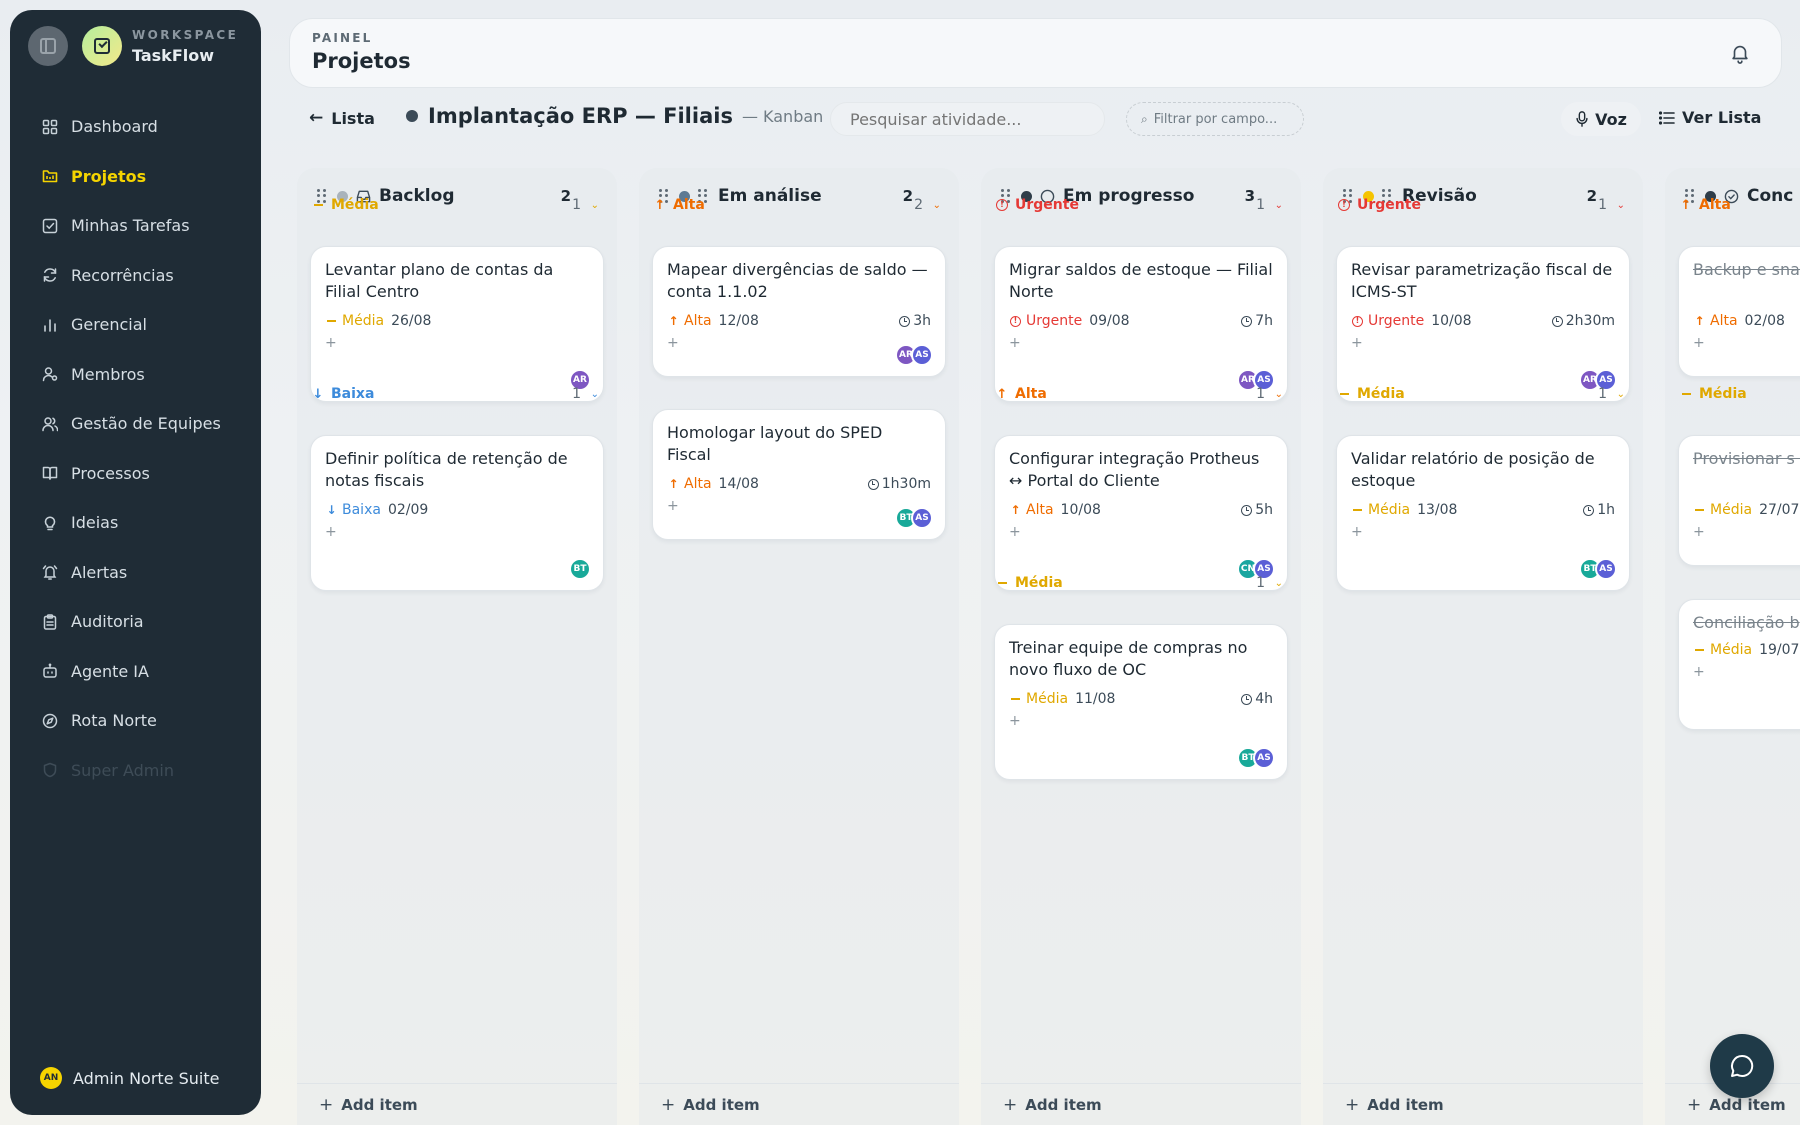 The height and width of the screenshot is (1125, 1800). What do you see at coordinates (1739, 311) in the screenshot?
I see `task-card: Backup e sna legado ↑ Alta 02/08 +` at bounding box center [1739, 311].